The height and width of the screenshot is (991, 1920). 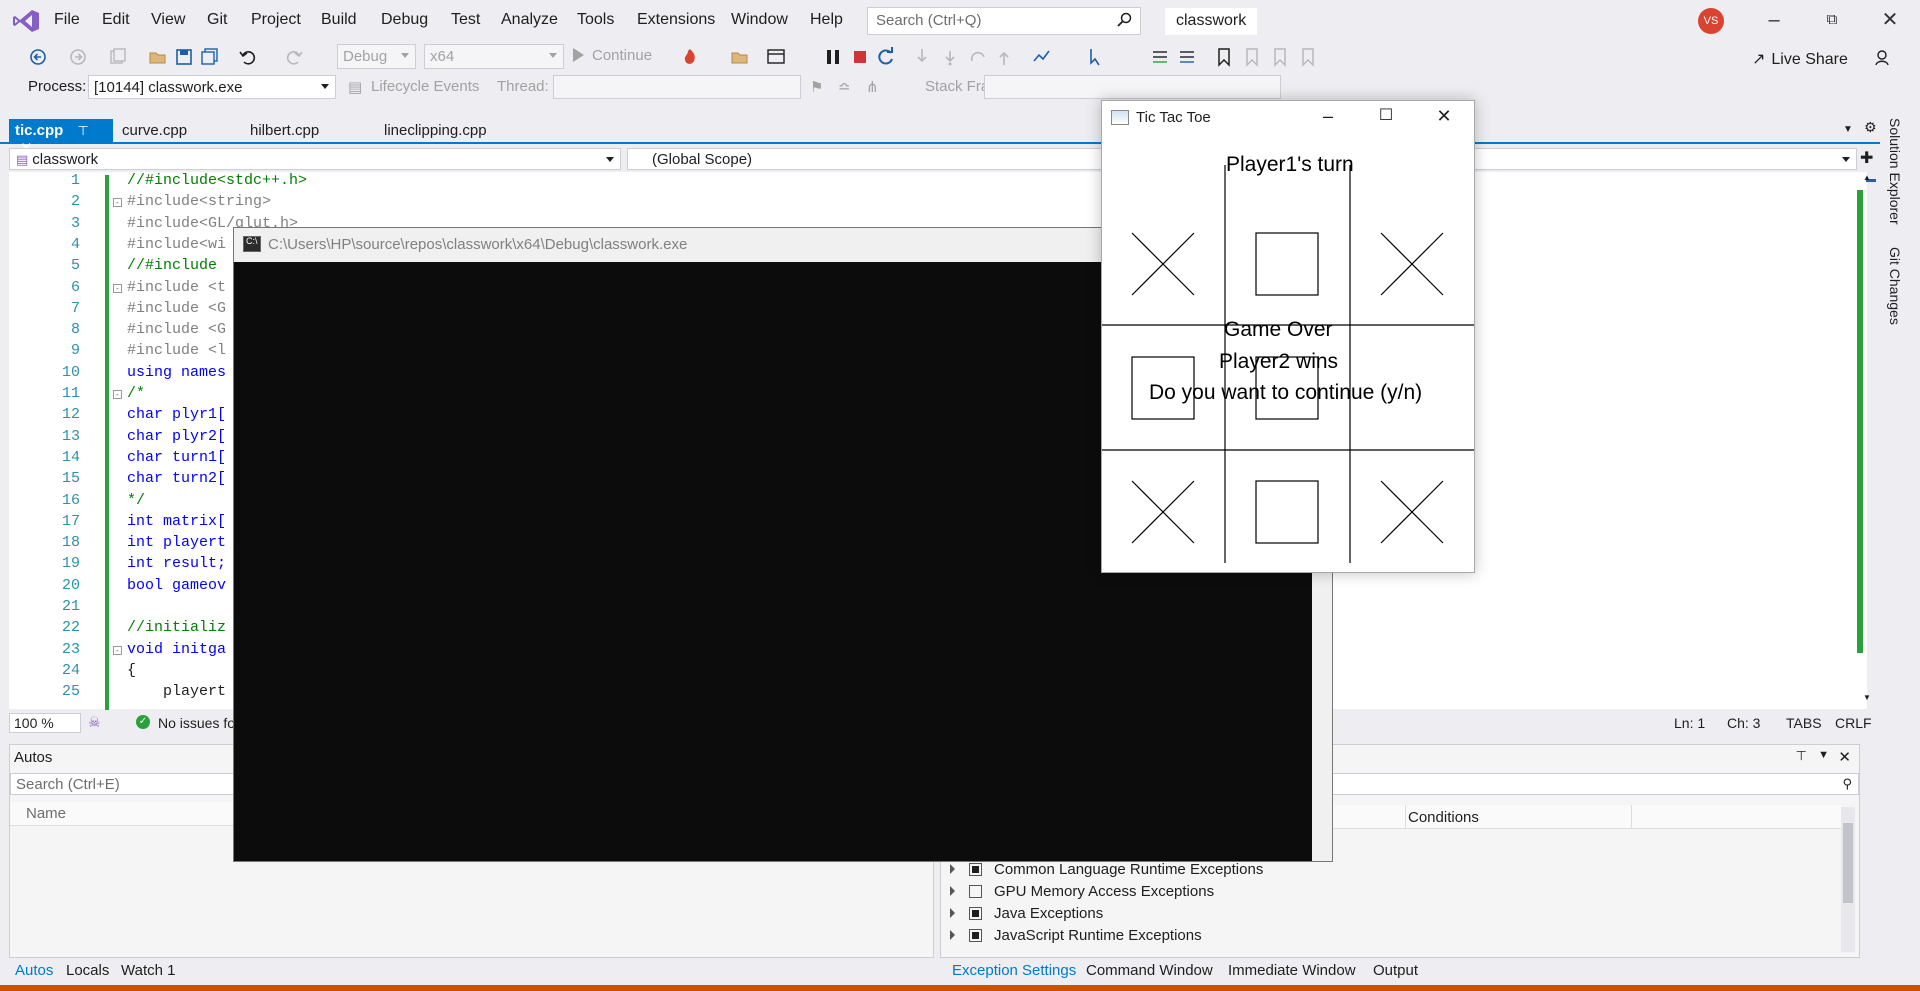 What do you see at coordinates (1395, 970) in the screenshot?
I see `tab-output: Output` at bounding box center [1395, 970].